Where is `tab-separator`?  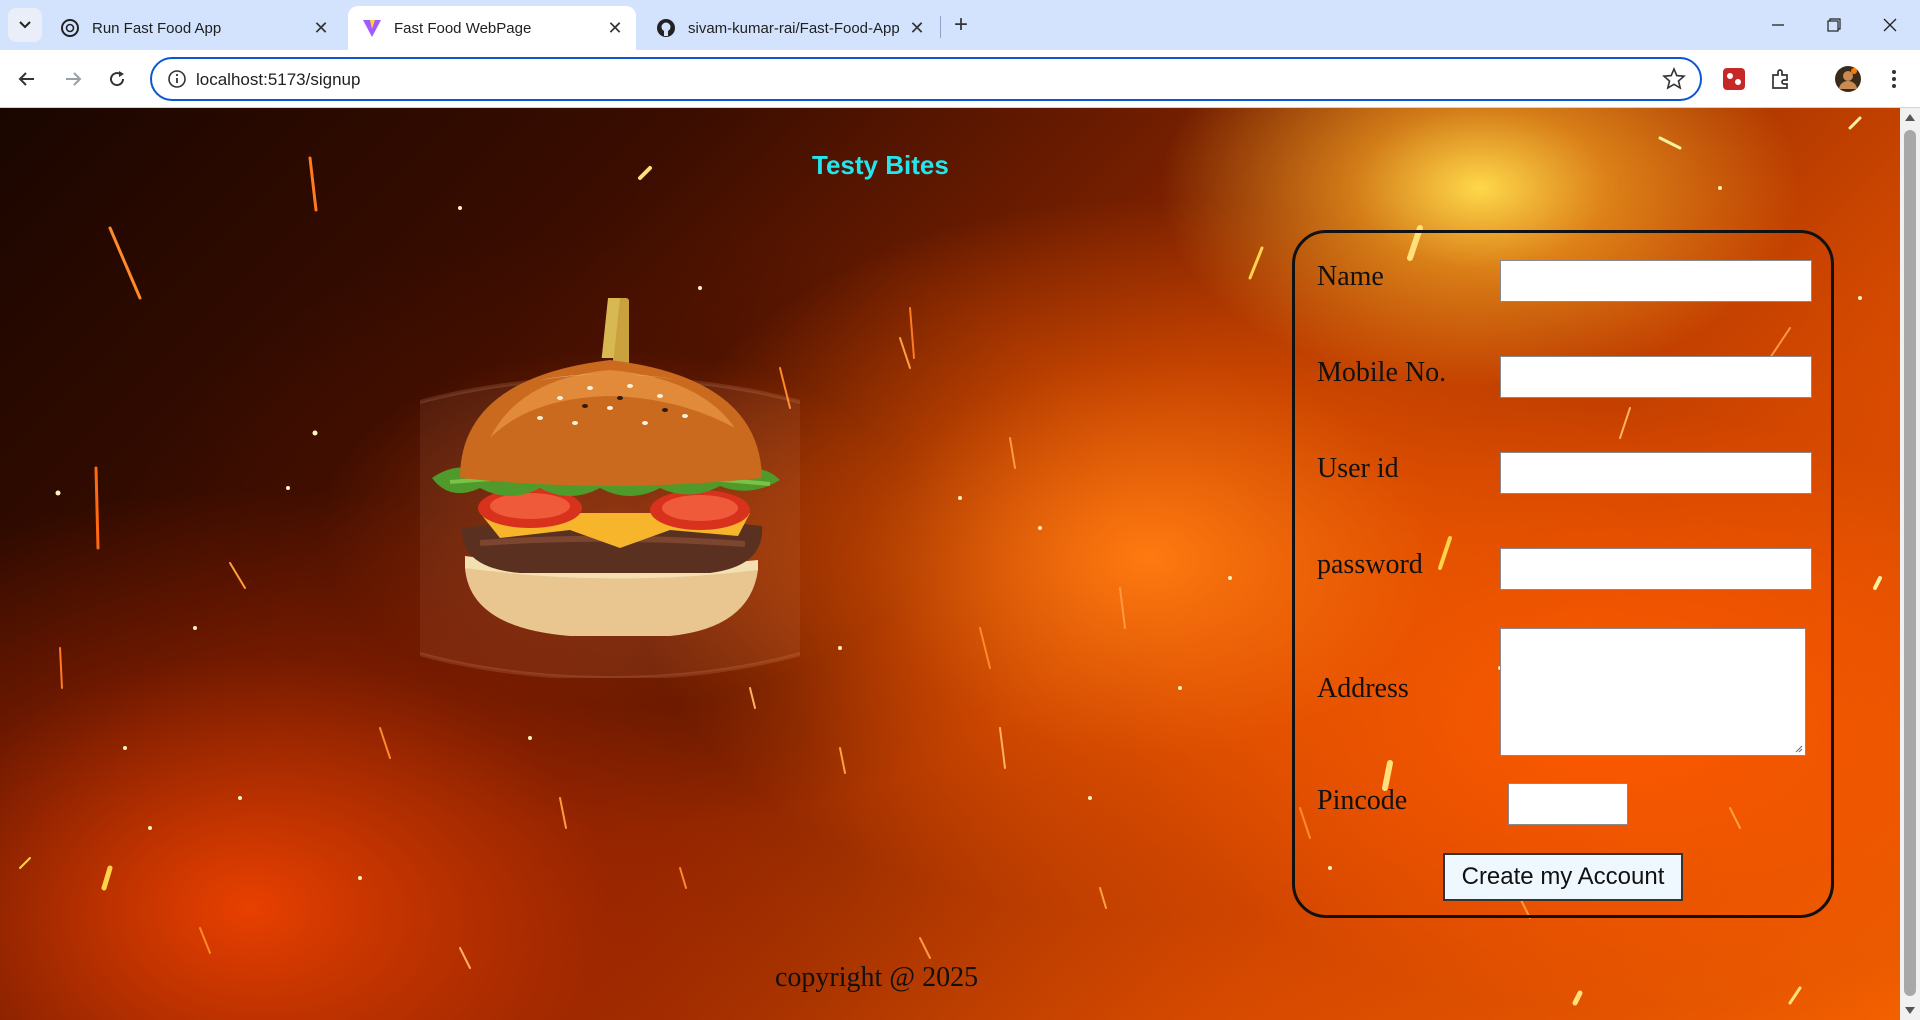
tab-separator is located at coordinates (940, 27).